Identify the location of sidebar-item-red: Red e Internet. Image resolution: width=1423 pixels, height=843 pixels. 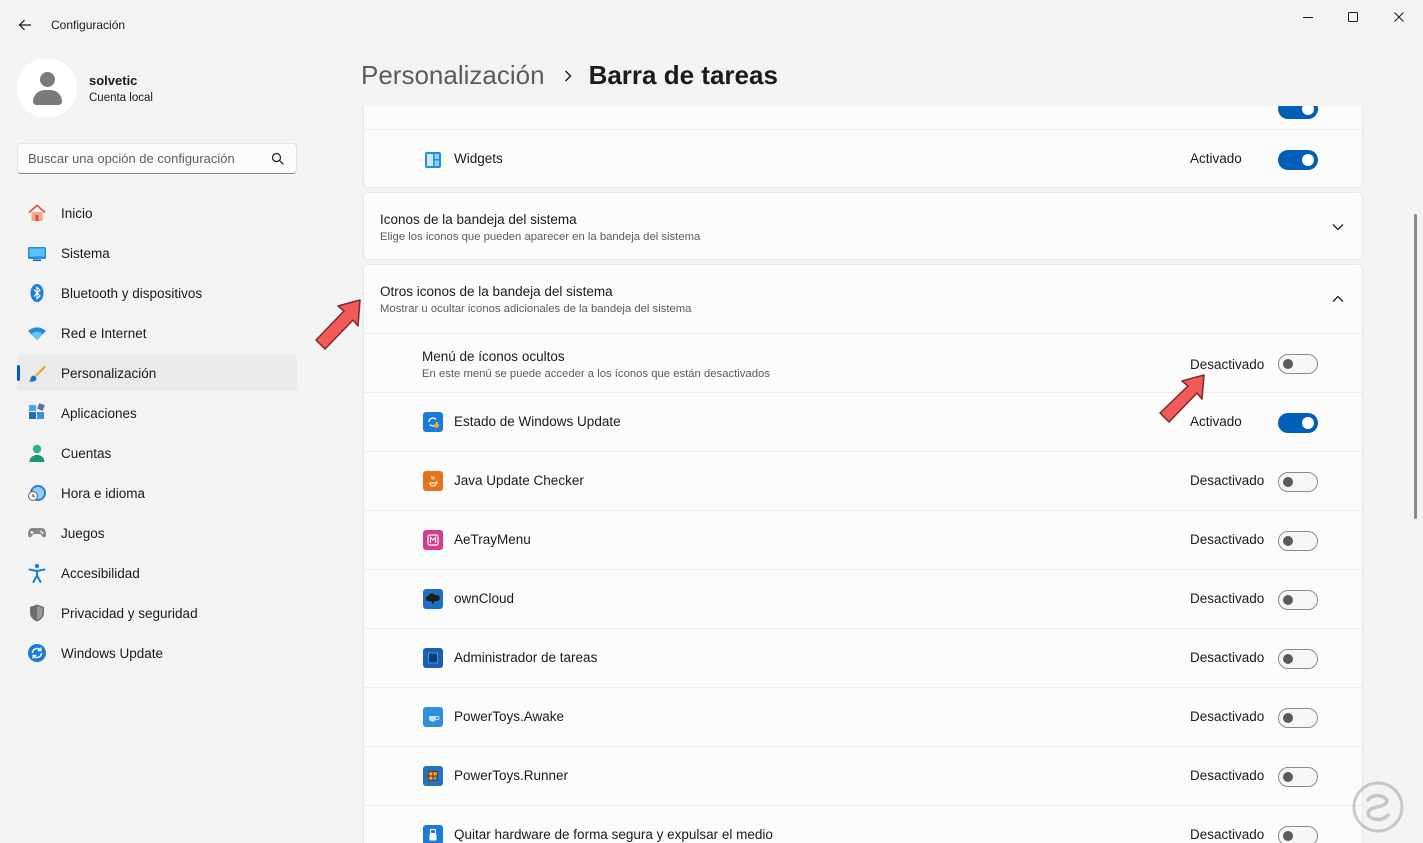
(157, 333).